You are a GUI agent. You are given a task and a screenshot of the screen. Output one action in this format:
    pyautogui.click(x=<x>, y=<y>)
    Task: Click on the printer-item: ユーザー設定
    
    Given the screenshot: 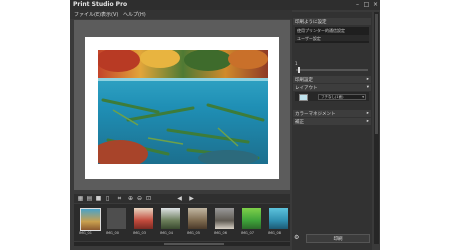 What is the action you would take?
    pyautogui.click(x=309, y=38)
    